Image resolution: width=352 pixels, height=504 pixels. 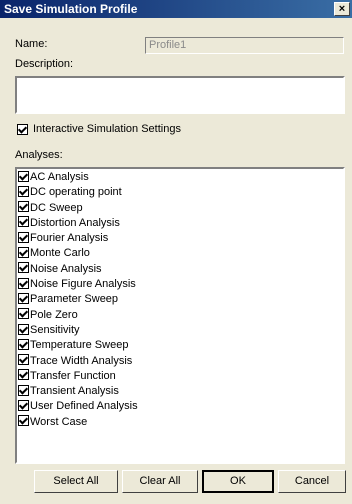 I want to click on description-label: Description:, so click(x=44, y=64).